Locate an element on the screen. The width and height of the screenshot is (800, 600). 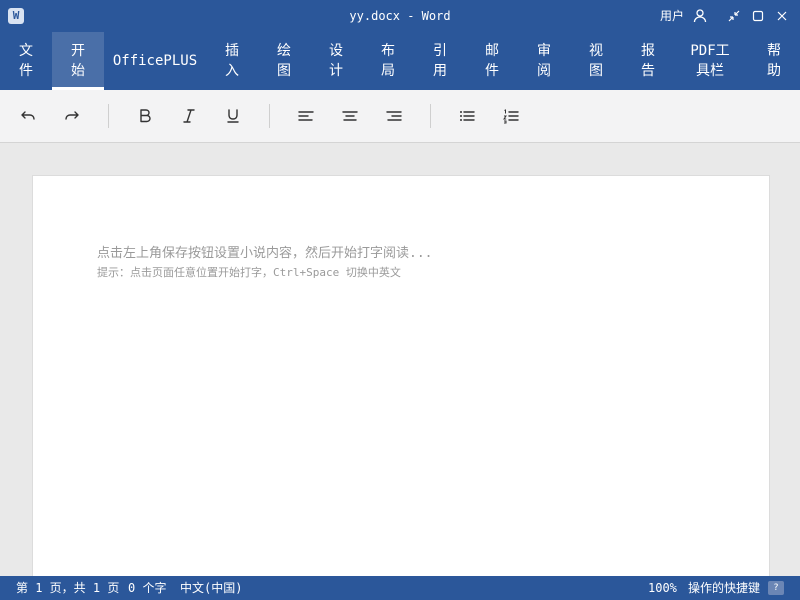
document-typing-tip: 提示：点击页面任意位置开始打字，Ctrl+Space 切换中英文 is located at coordinates (249, 272).